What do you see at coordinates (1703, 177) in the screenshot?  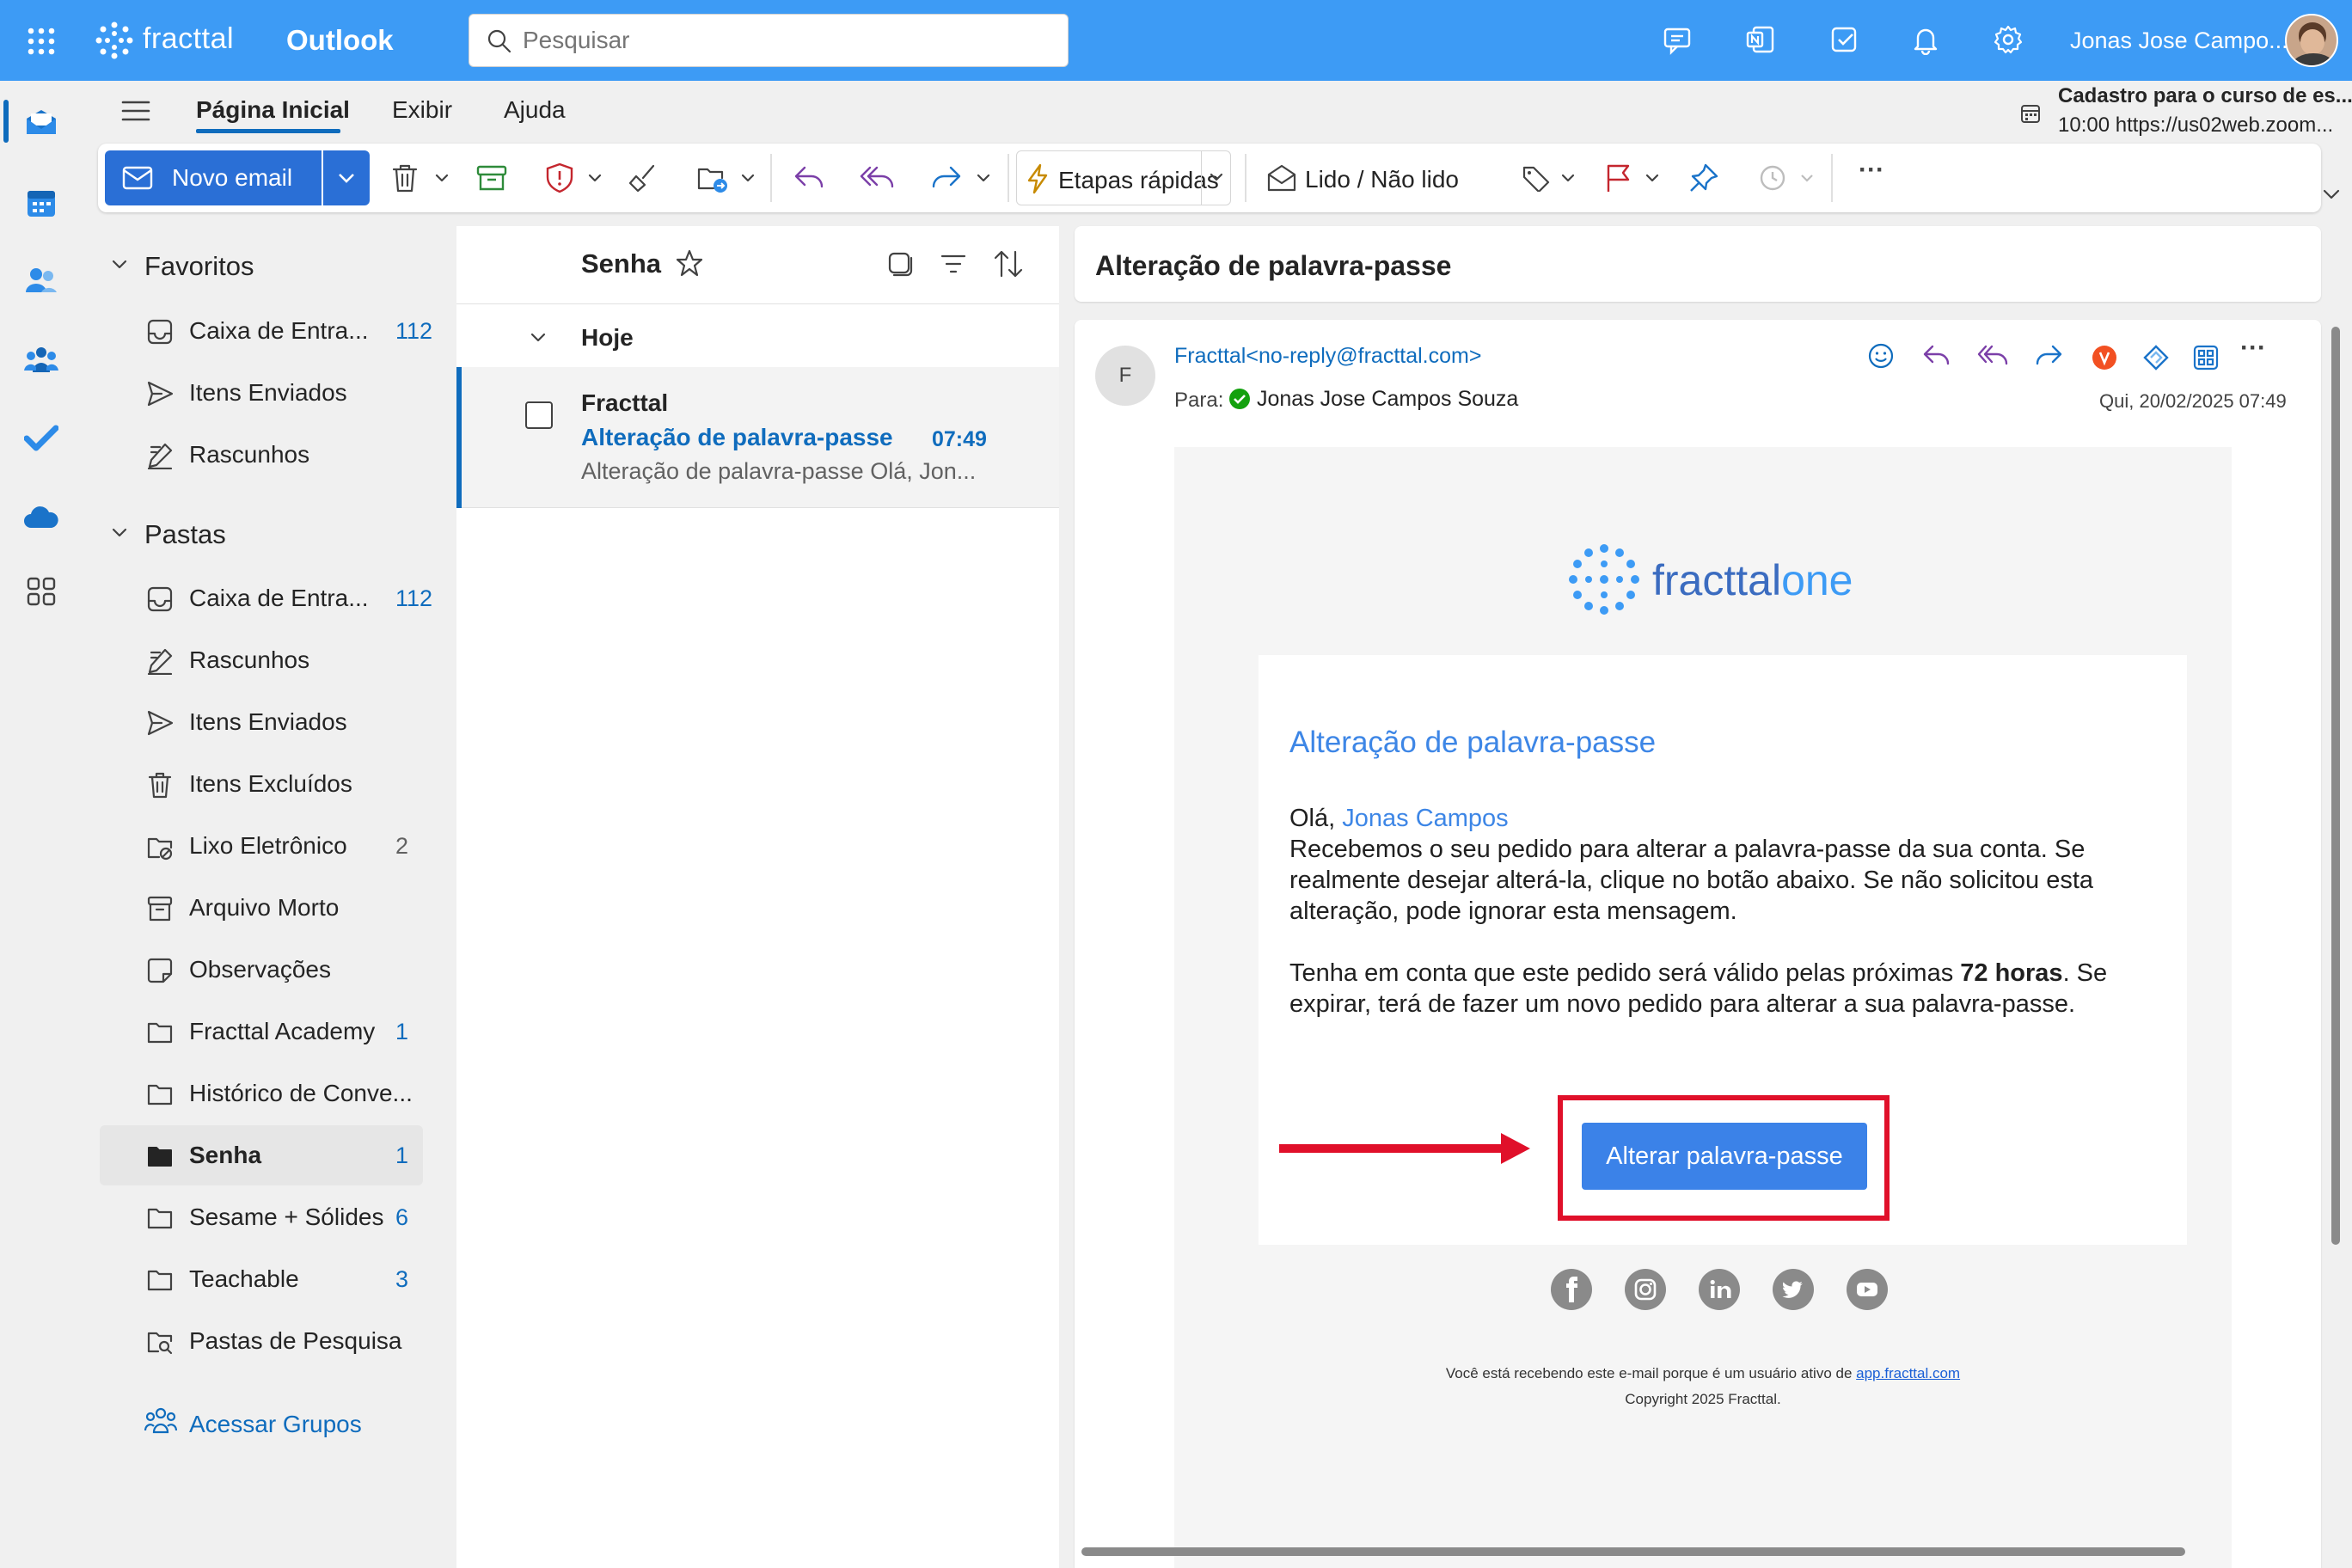 I see `pin-icon` at bounding box center [1703, 177].